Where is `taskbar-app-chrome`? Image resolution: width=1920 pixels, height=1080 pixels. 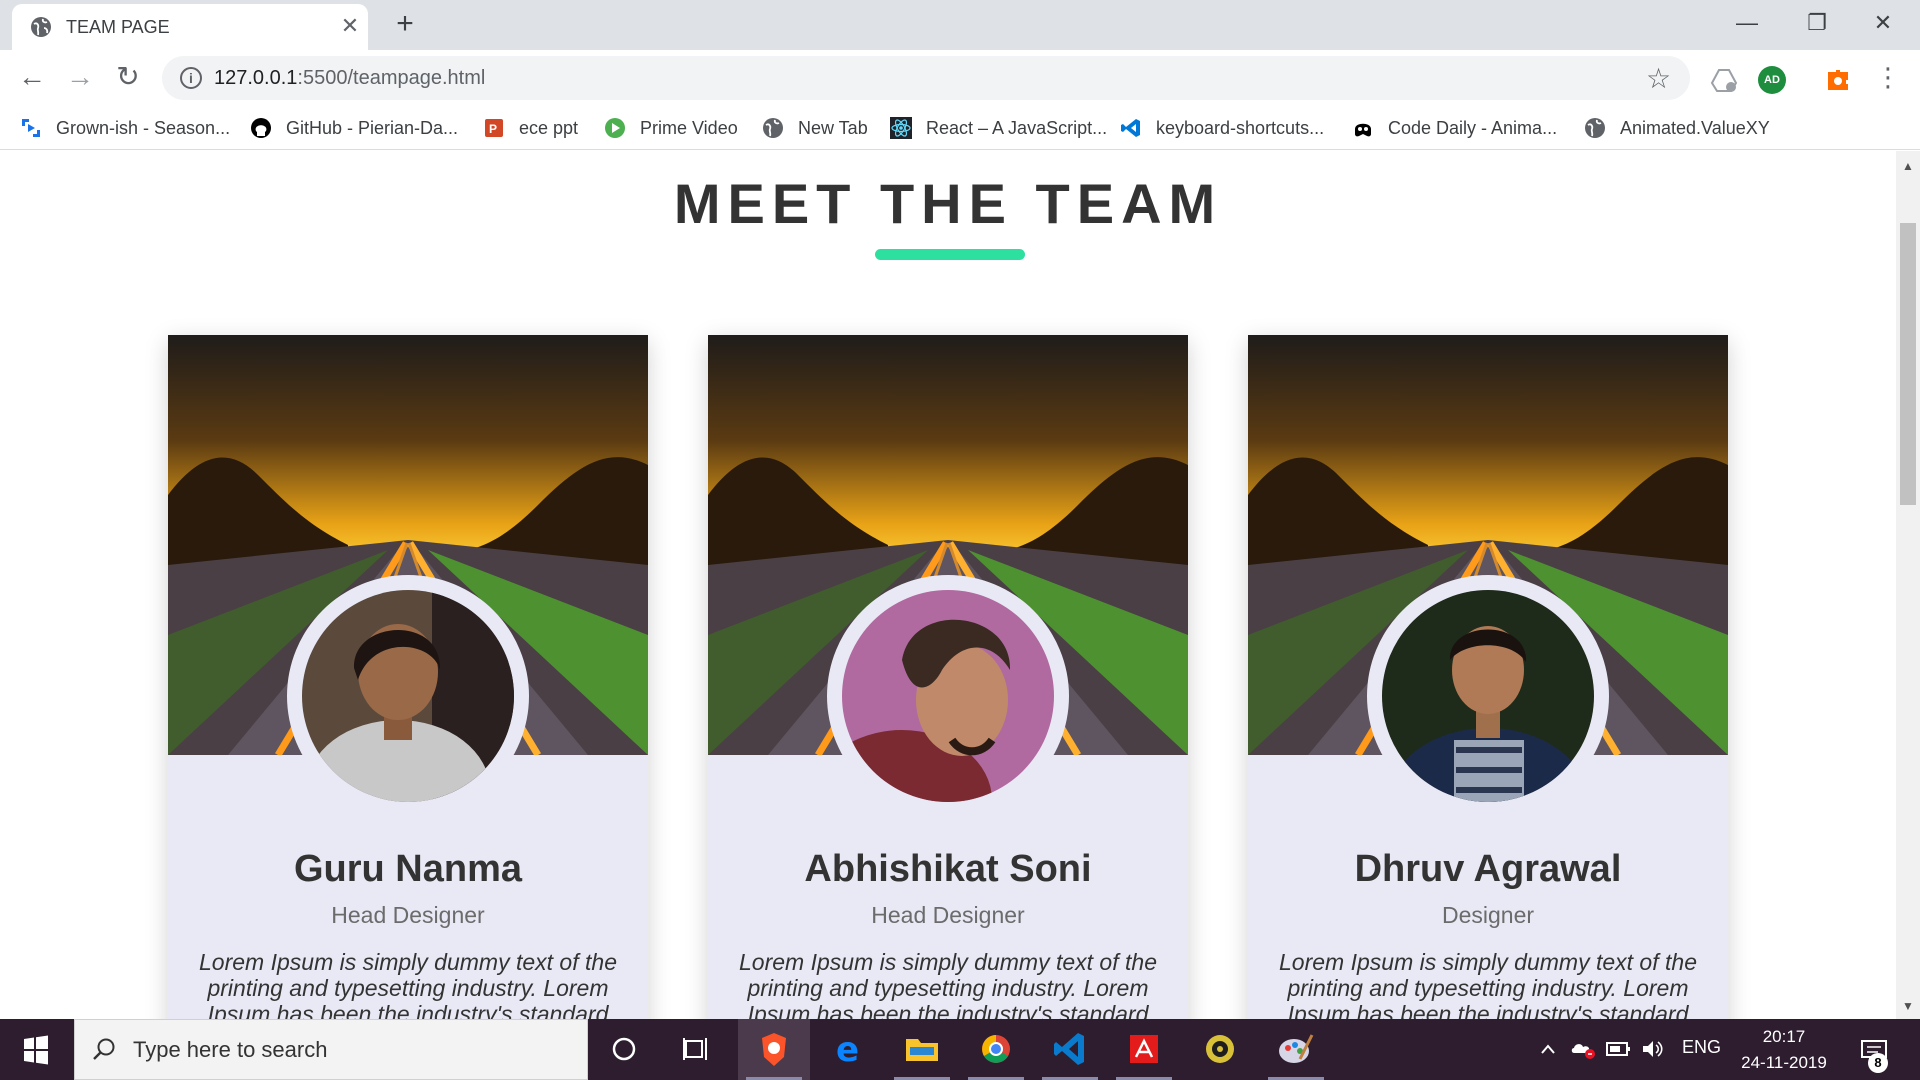 taskbar-app-chrome is located at coordinates (996, 1049).